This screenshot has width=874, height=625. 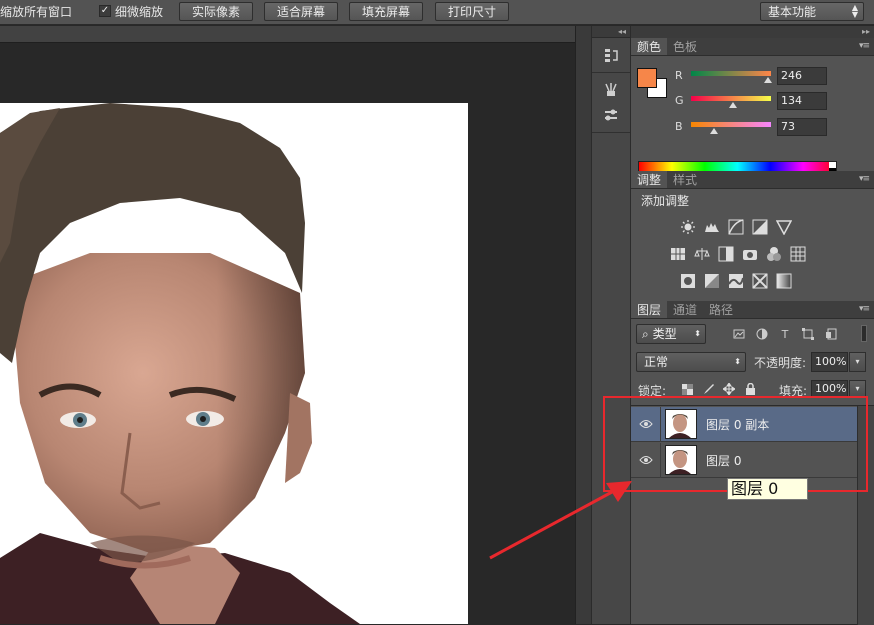 I want to click on add-adjustment-title: 添加调整, so click(x=665, y=201).